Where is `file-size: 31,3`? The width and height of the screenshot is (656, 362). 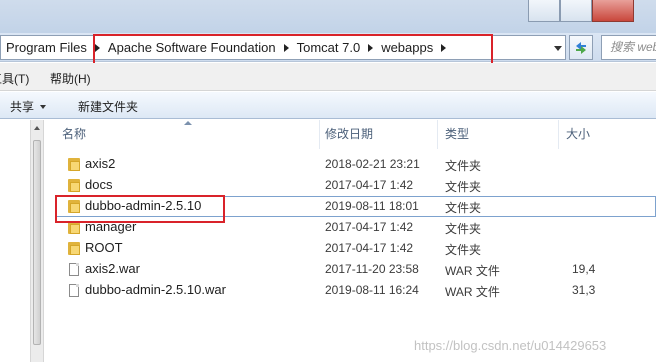 file-size: 31,3 is located at coordinates (584, 290).